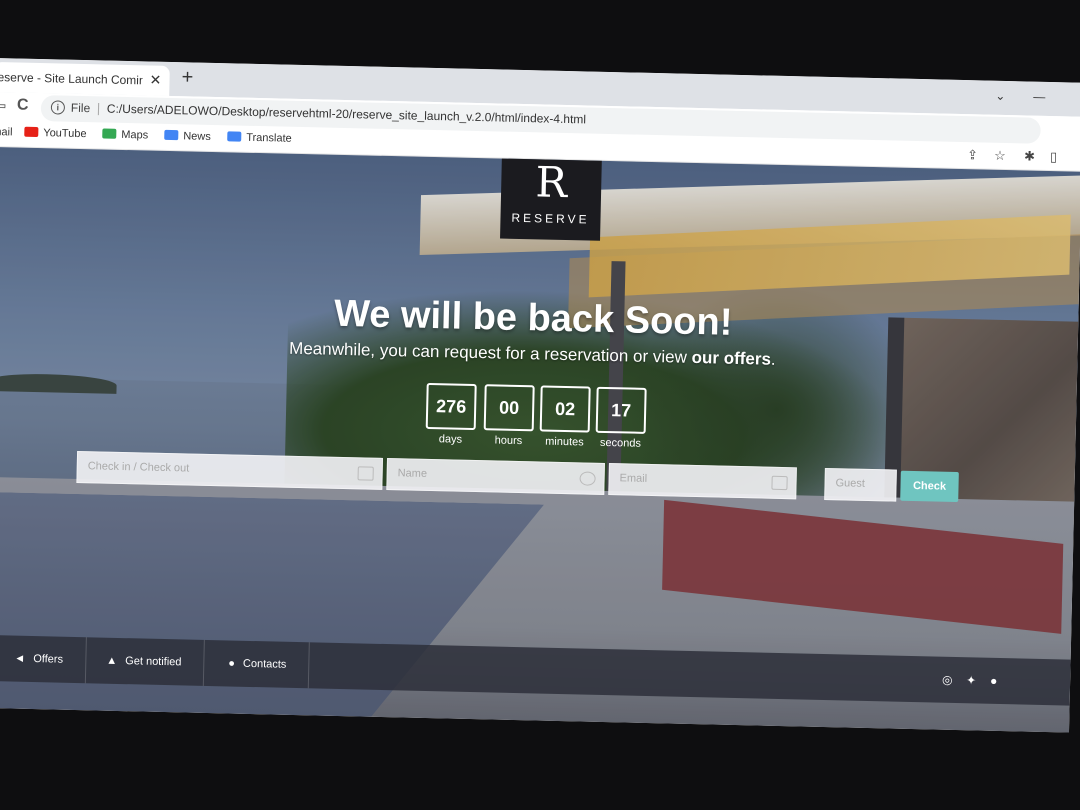  I want to click on footer-get-notified: ▲ Get notified, so click(155, 661).